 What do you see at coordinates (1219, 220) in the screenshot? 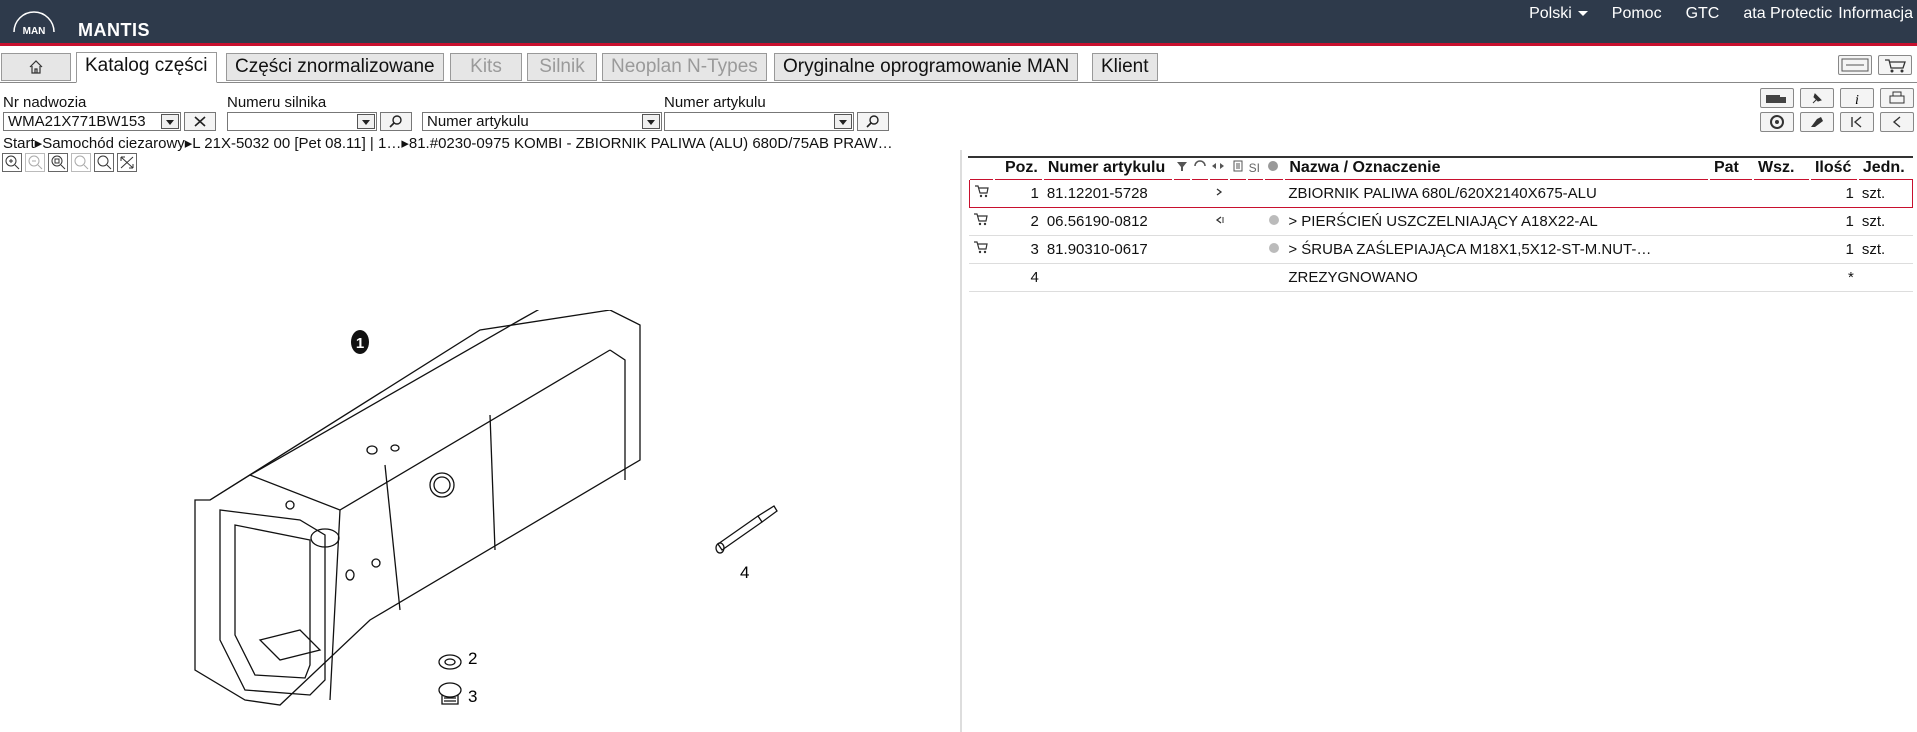
I see `arrow-left-bar-icon` at bounding box center [1219, 220].